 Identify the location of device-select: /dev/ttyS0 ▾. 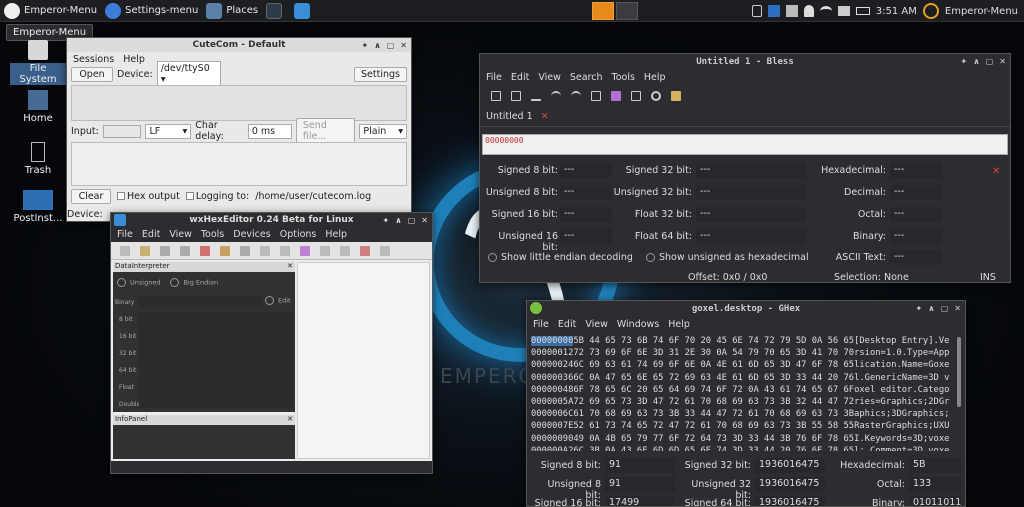
(188, 74).